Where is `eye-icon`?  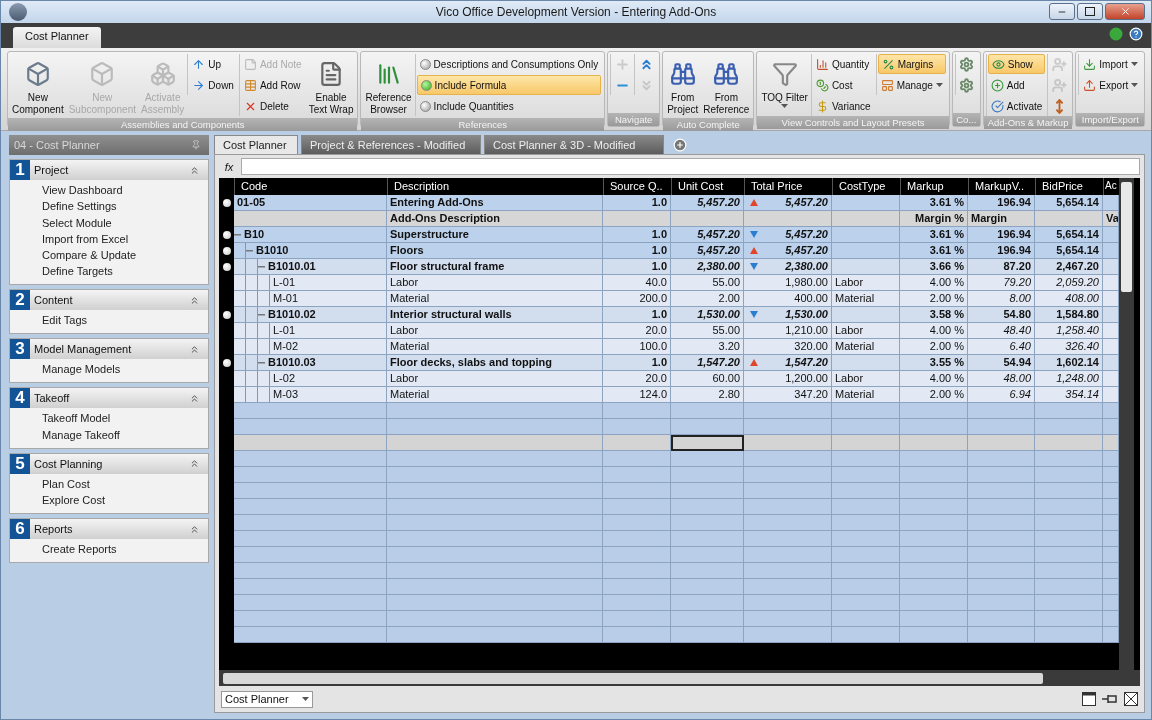
eye-icon is located at coordinates (998, 64).